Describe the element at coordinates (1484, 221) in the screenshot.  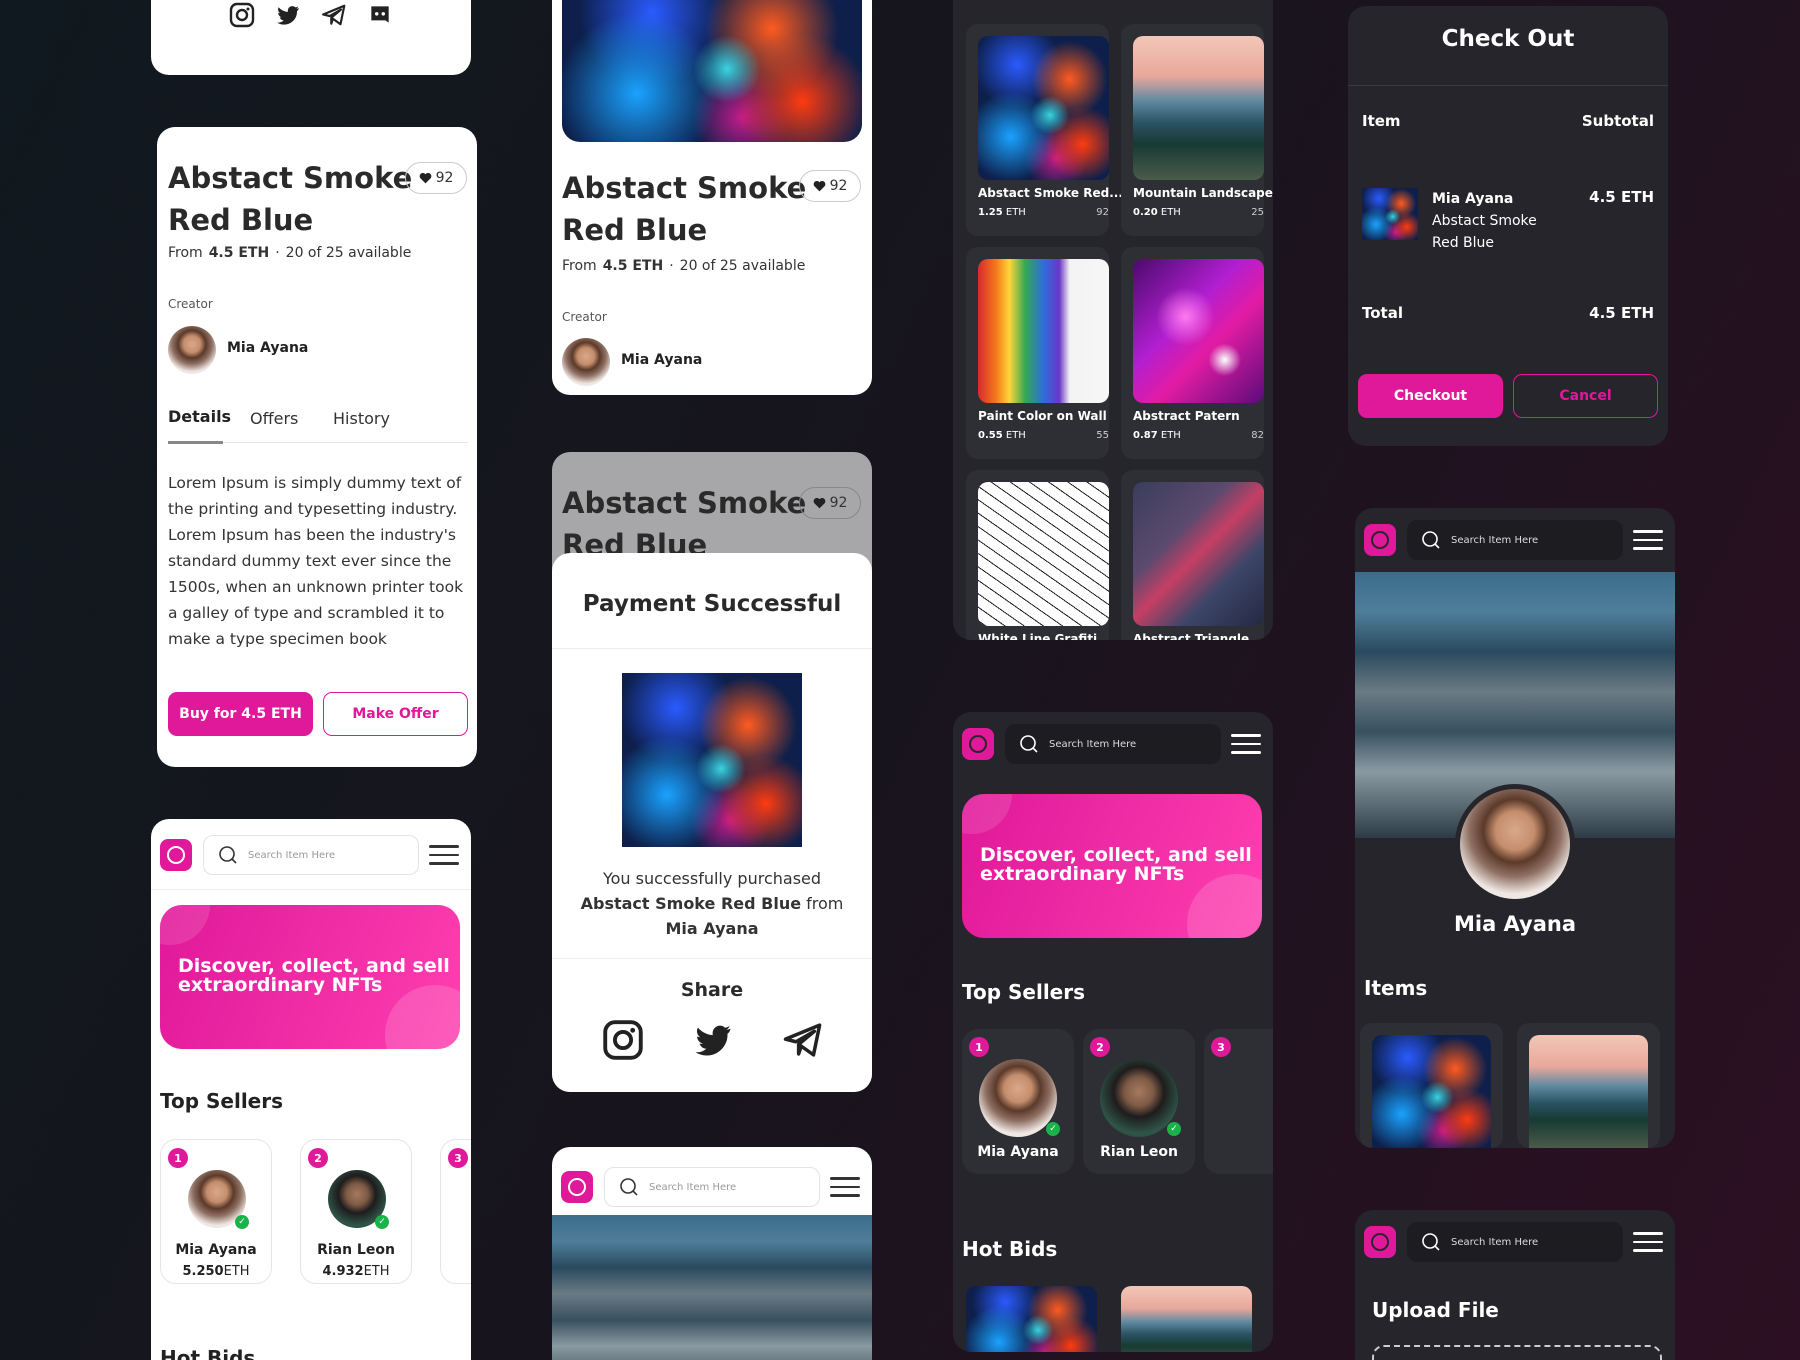
I see `checkout-item-line1: Abstact Smoke` at that location.